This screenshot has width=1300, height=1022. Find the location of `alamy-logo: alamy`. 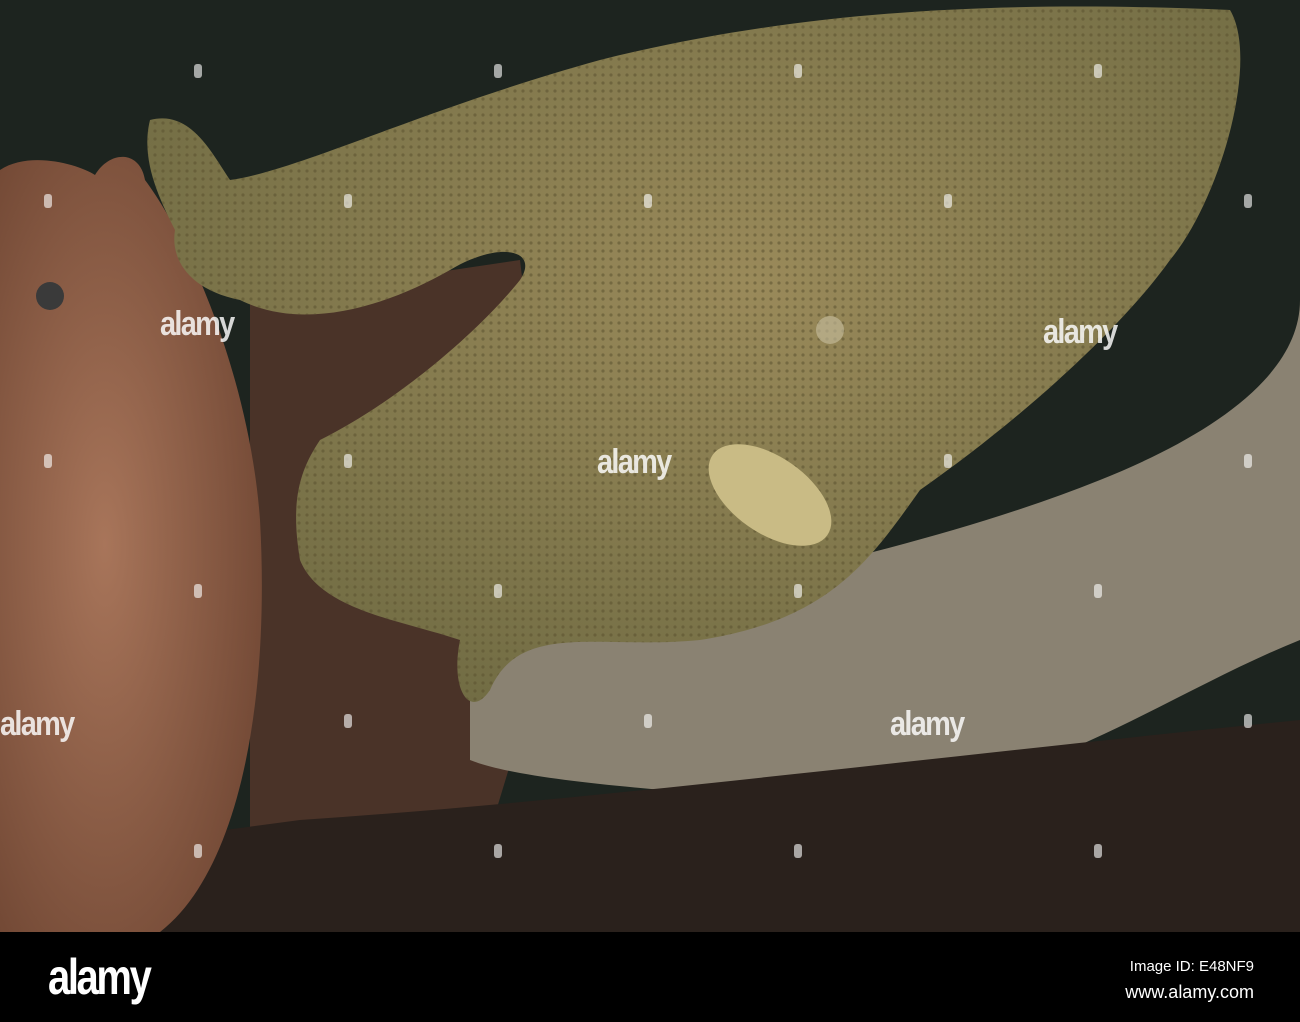

alamy-logo: alamy is located at coordinates (100, 977).